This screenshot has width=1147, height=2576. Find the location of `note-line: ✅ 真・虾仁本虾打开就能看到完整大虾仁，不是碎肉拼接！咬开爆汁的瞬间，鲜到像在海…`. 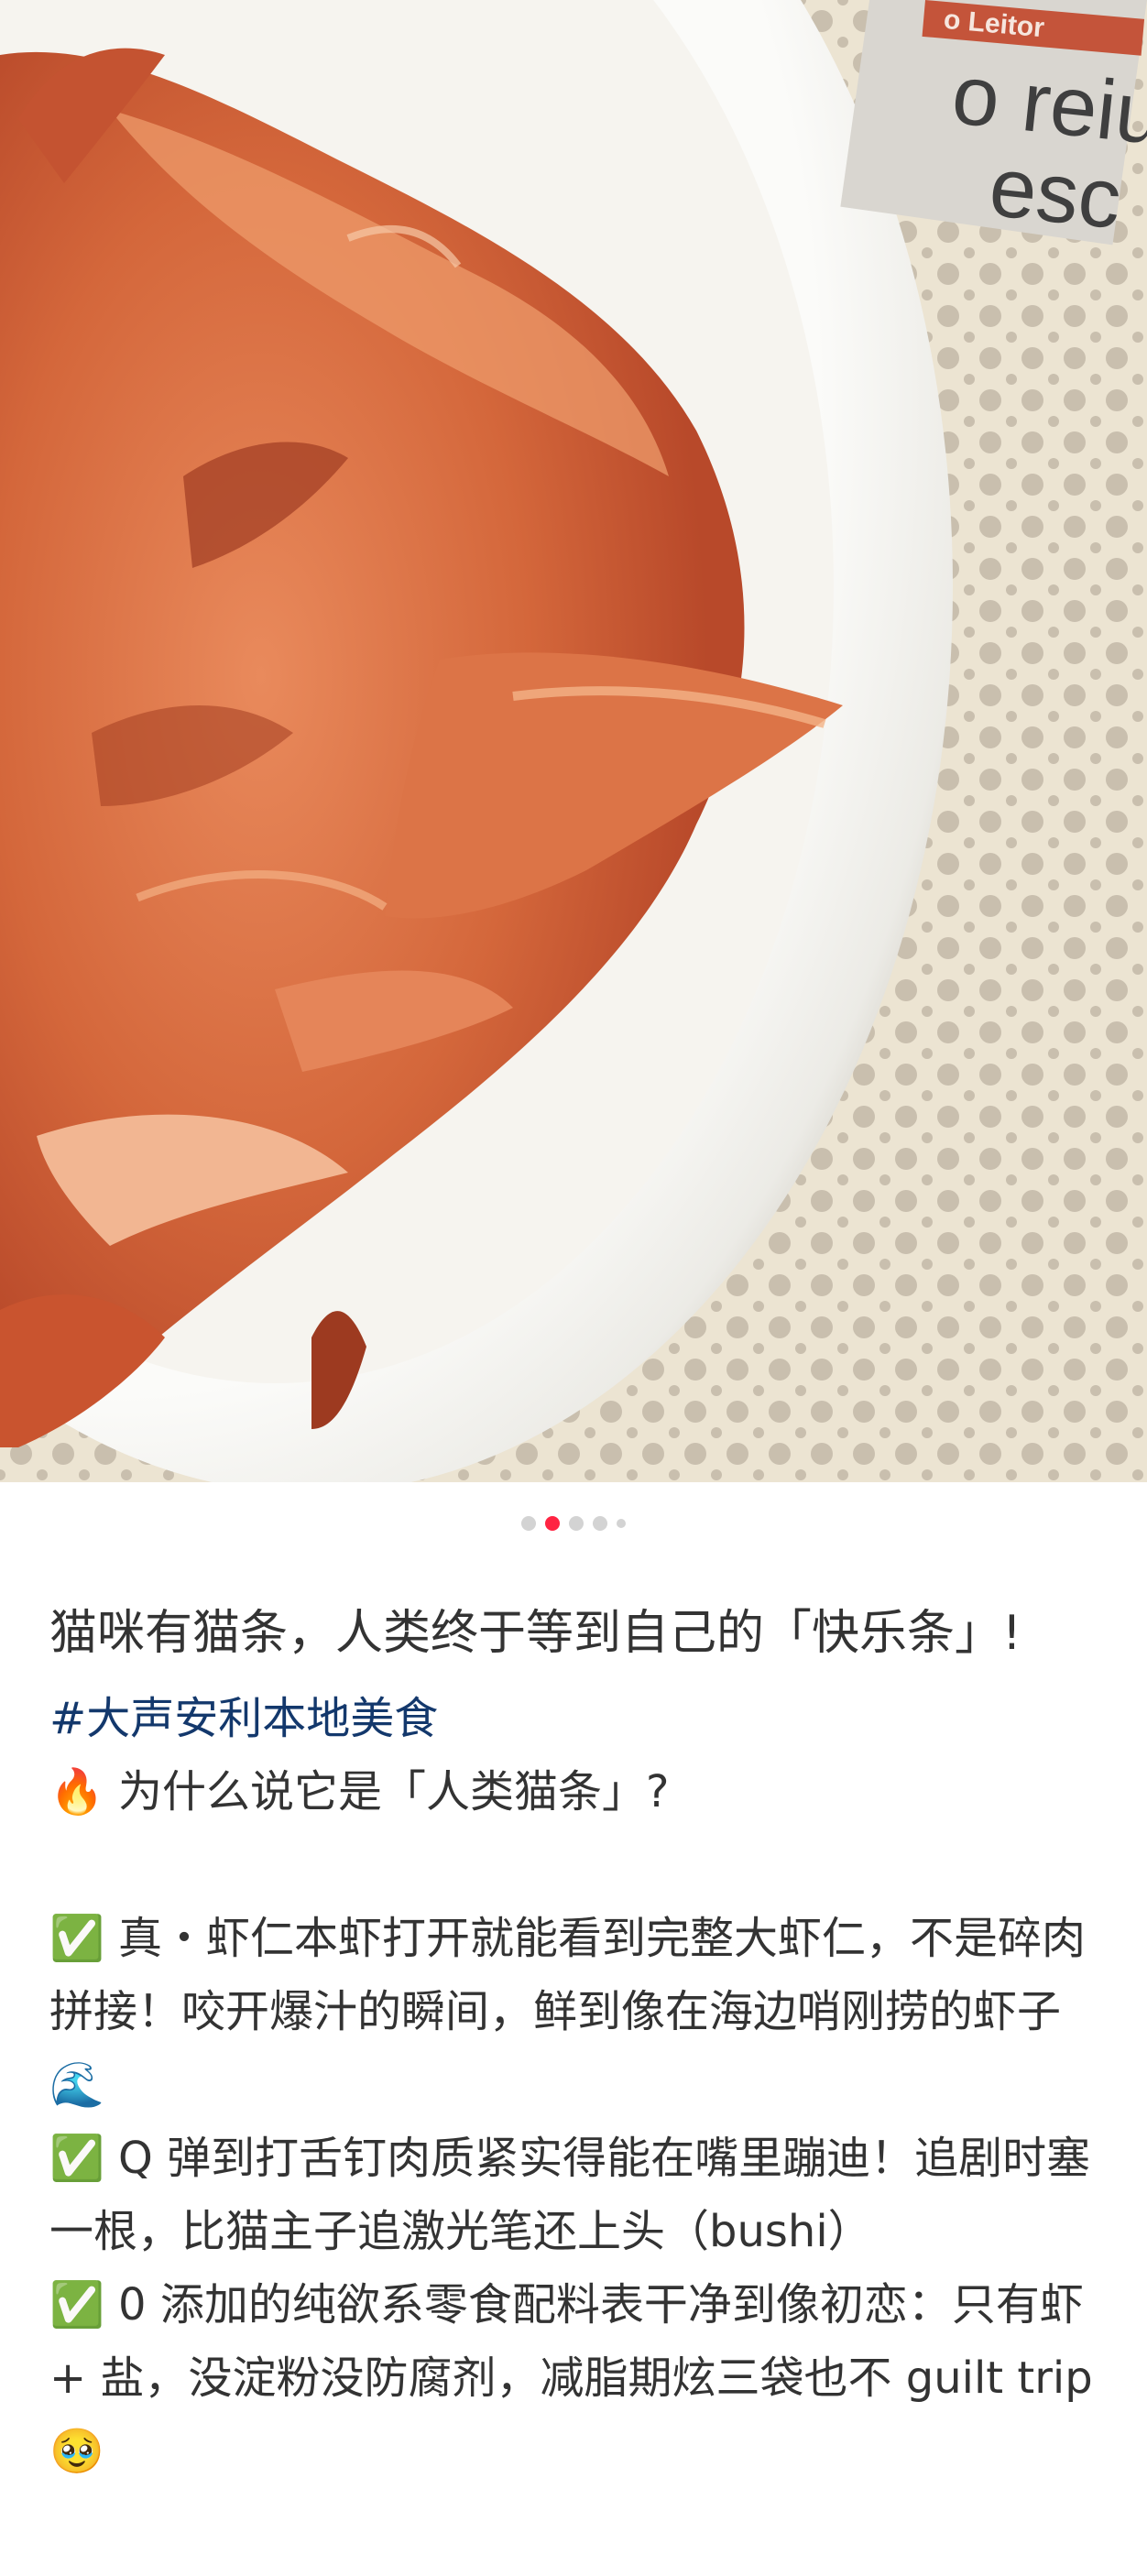

note-line: ✅ 真・虾仁本虾打开就能看到完整大虾仁，不是碎肉拼接！咬开爆汁的瞬间，鲜到像在海… is located at coordinates (568, 2012).